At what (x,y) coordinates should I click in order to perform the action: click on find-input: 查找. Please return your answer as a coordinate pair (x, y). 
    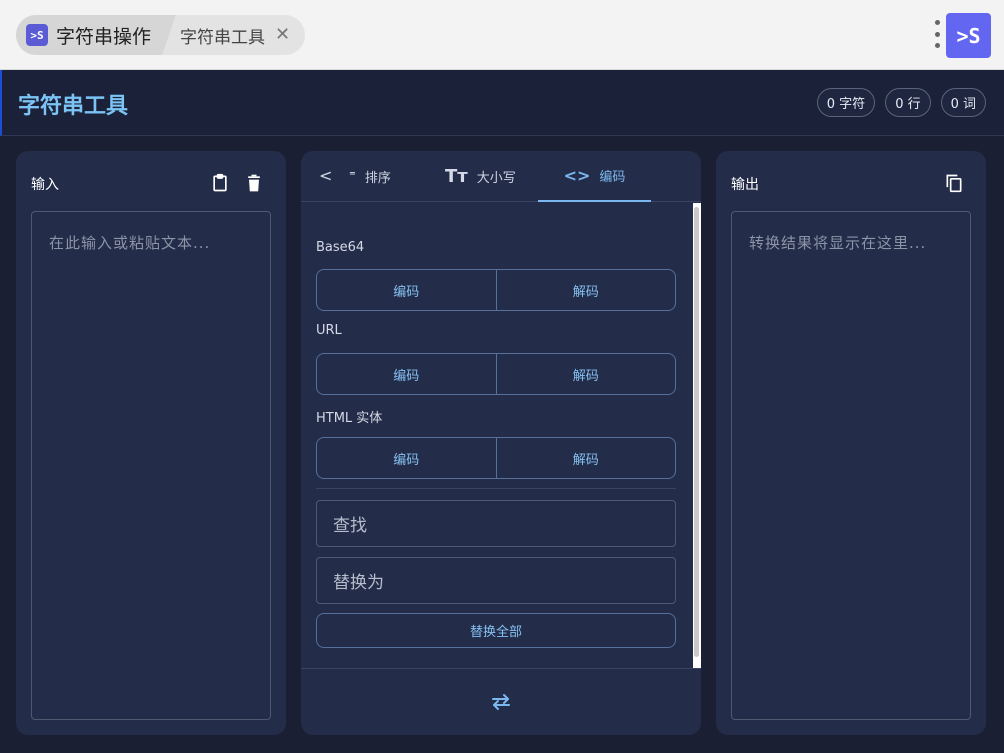
    Looking at the image, I should click on (496, 523).